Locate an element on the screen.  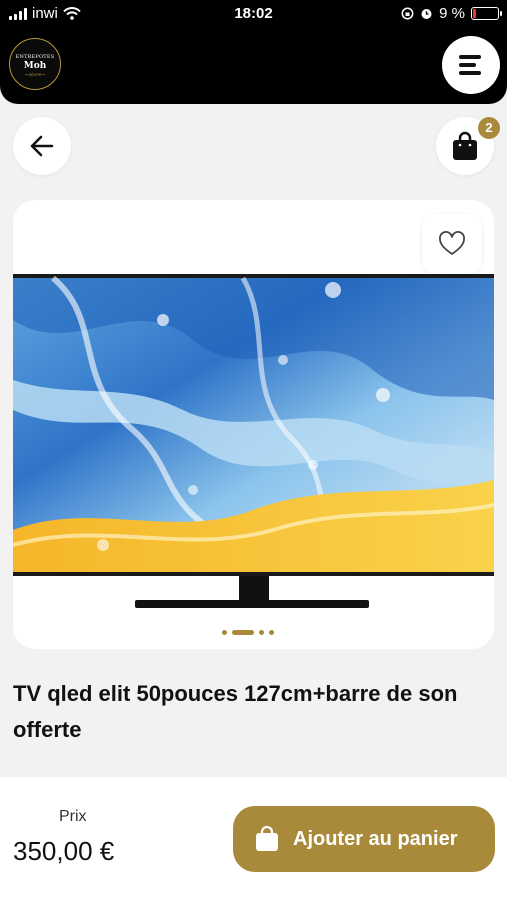
image-carousel-dots is located at coordinates (248, 632).